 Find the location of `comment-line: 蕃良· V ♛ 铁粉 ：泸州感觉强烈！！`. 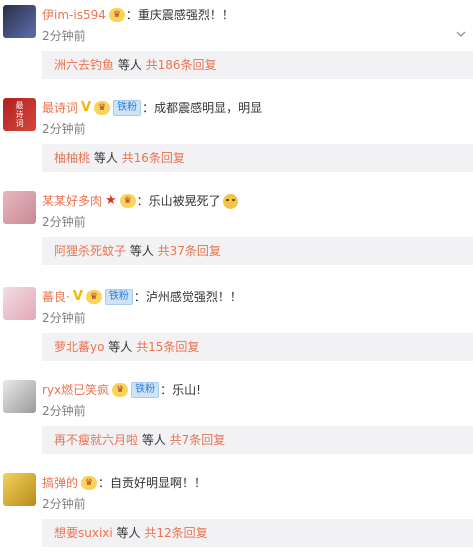

comment-line: 蕃良· V ♛ 铁粉 ：泸州感觉强烈！！ is located at coordinates (257, 297).